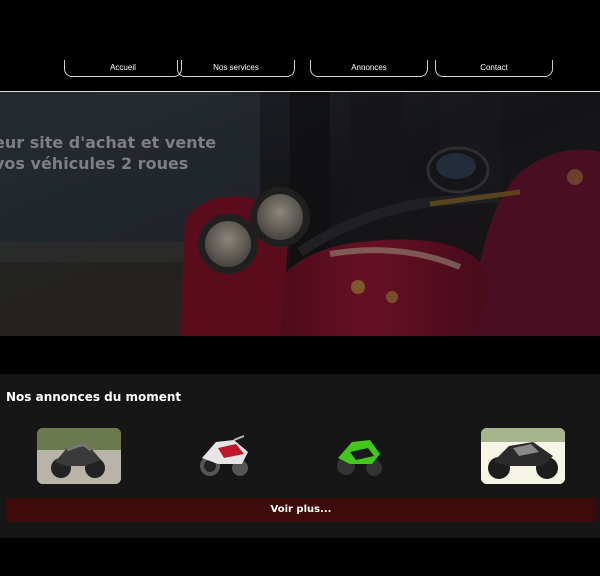 The image size is (600, 576). I want to click on motorcycle-black-gravel-image, so click(79, 456).